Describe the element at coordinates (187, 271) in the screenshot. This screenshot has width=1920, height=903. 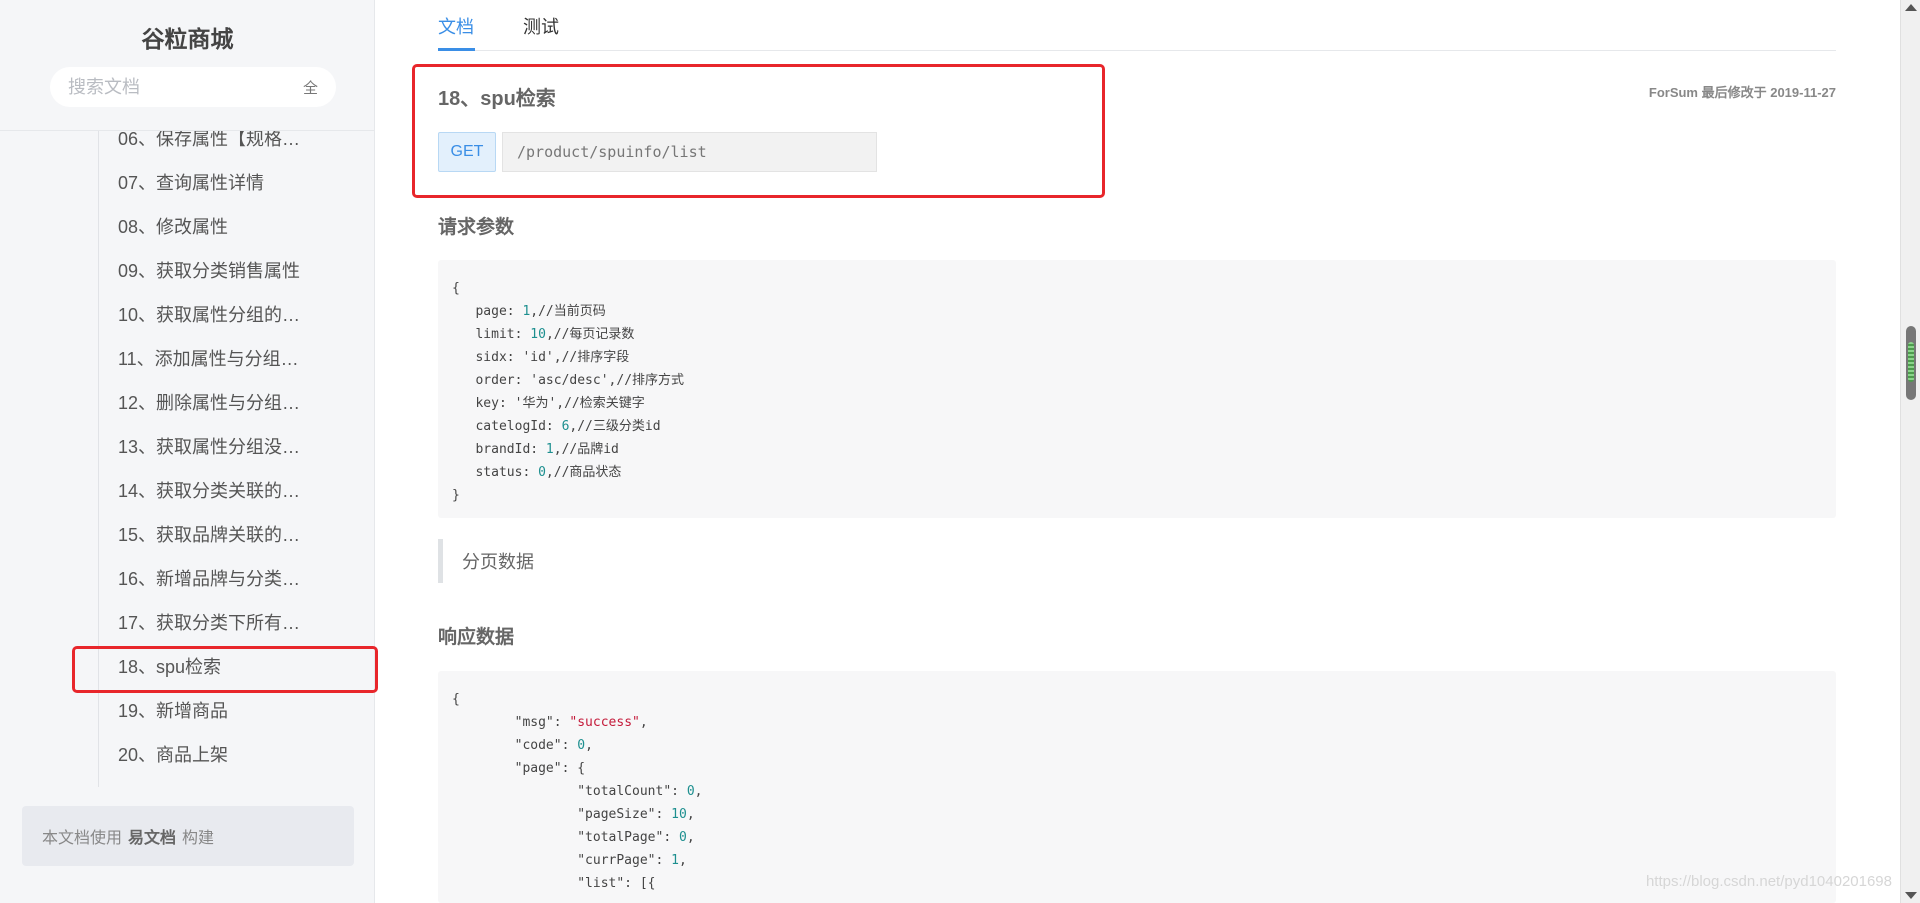
I see `nav-item: 09、获取分类销售属性` at that location.